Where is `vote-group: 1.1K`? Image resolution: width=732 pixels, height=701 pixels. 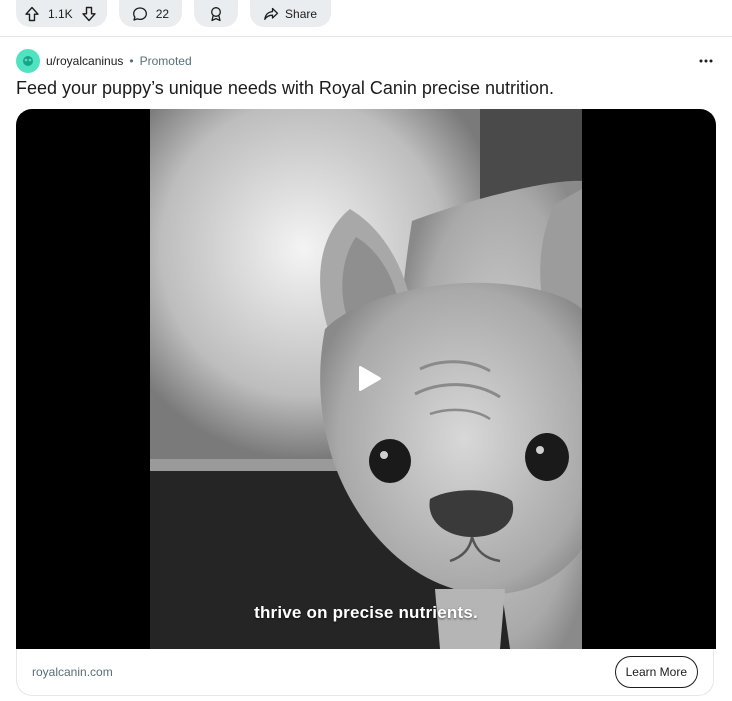 vote-group: 1.1K is located at coordinates (61, 13).